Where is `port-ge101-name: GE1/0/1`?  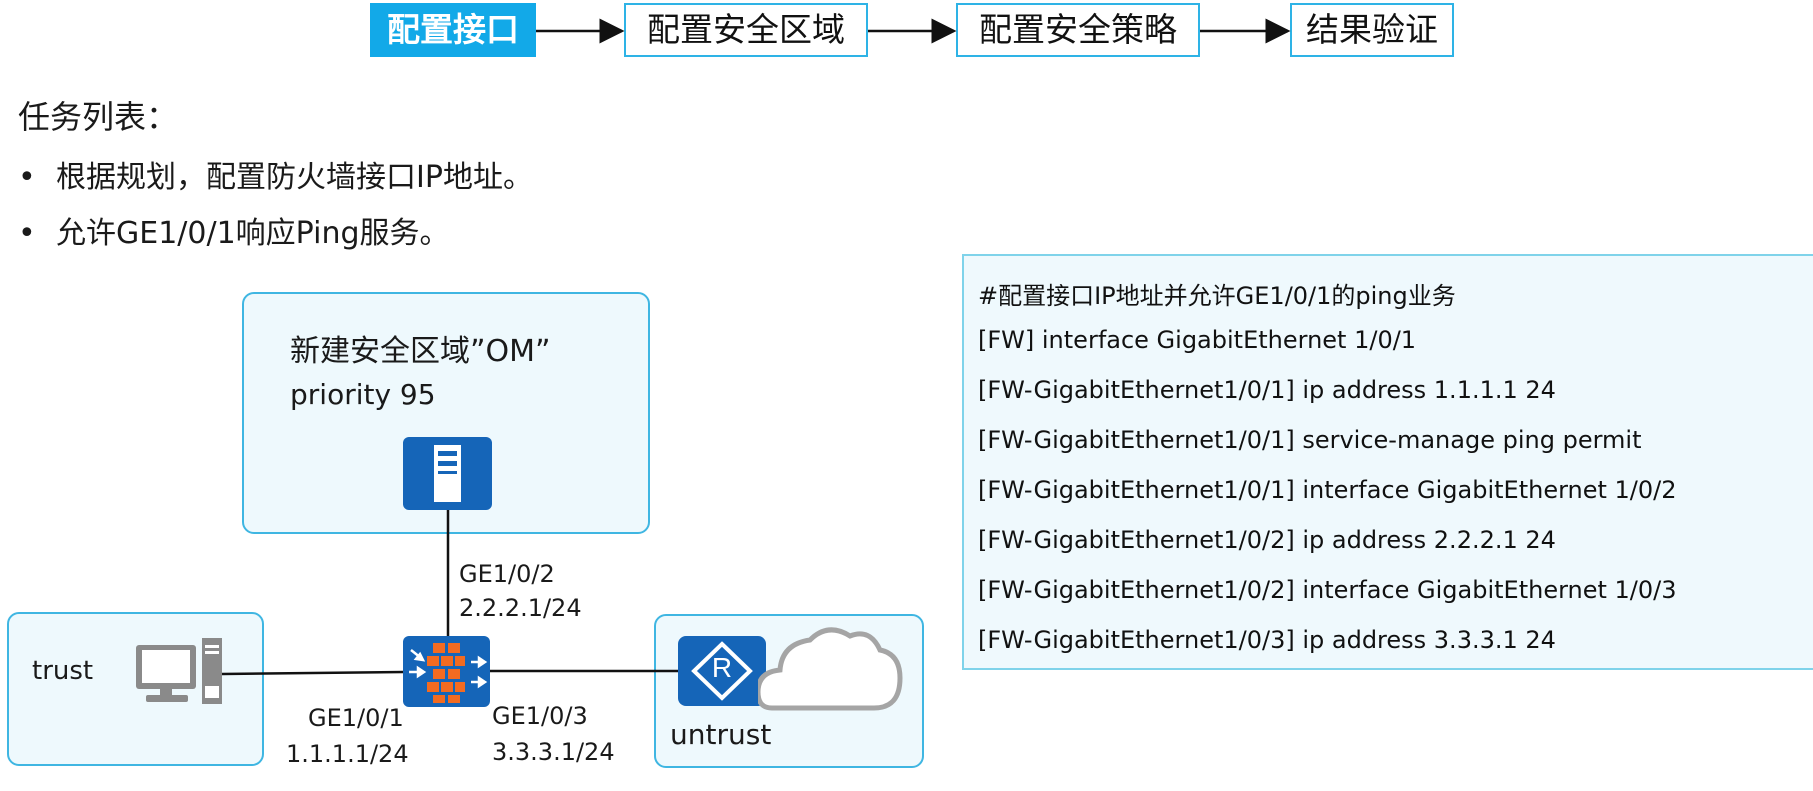
port-ge101-name: GE1/0/1 is located at coordinates (356, 718).